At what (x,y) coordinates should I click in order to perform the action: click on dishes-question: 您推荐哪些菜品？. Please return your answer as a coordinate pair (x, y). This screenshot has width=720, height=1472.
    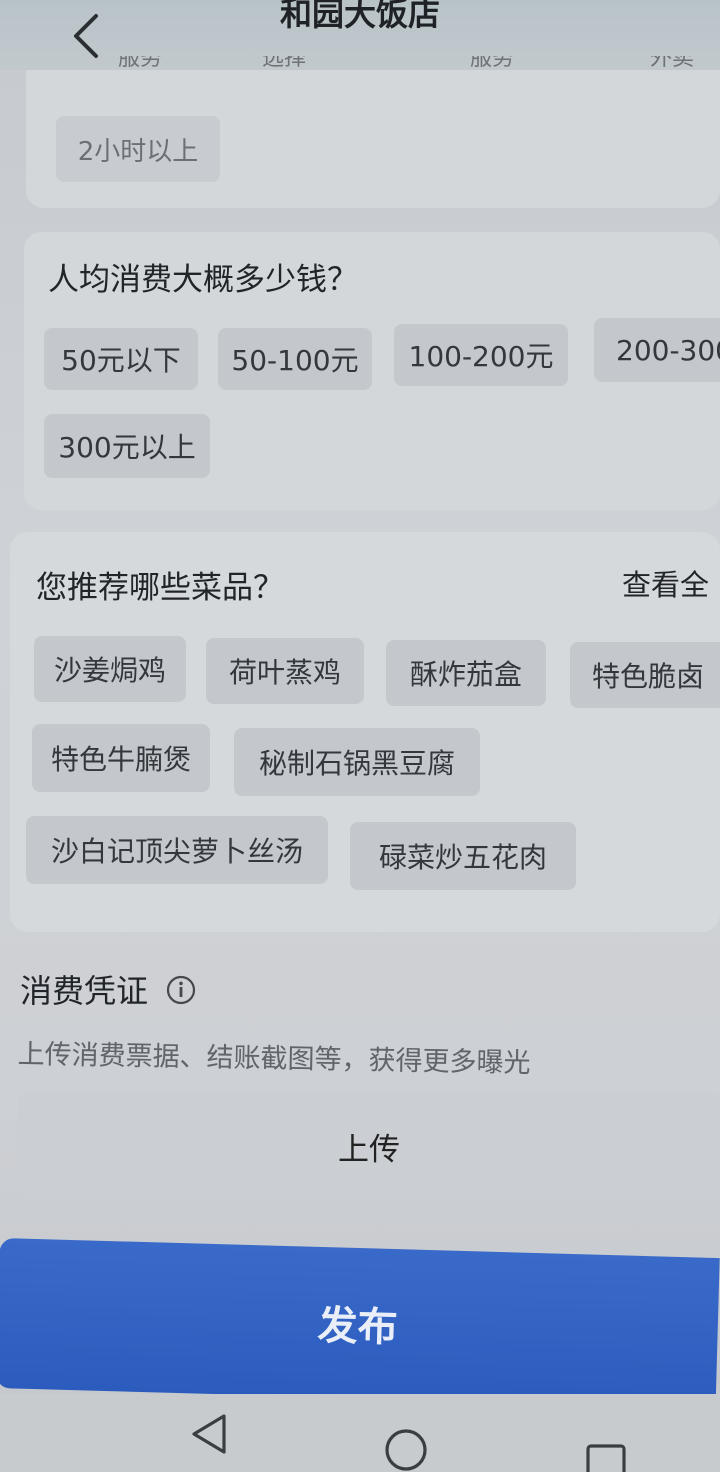
    Looking at the image, I should click on (160, 588).